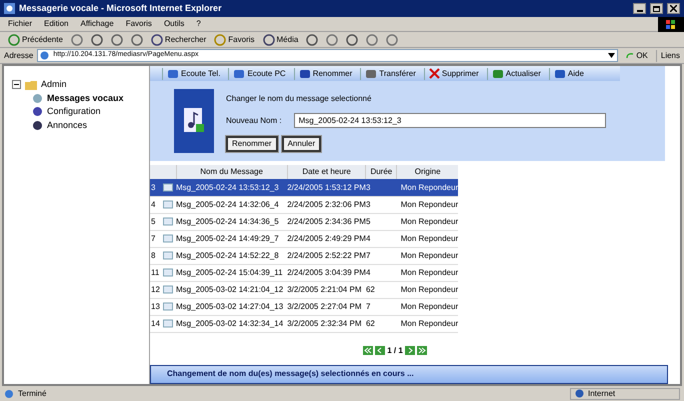 Image resolution: width=684 pixels, height=401 pixels. Describe the element at coordinates (139, 24) in the screenshot. I see `menu-item: Favoris` at that location.